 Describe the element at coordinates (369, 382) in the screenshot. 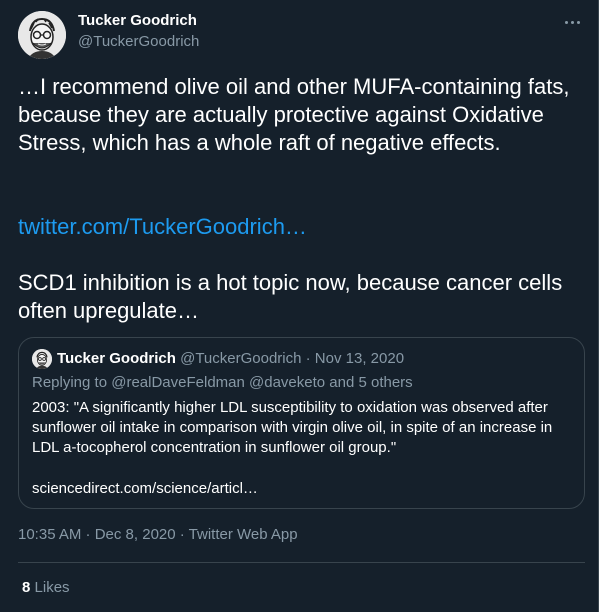

I see `replying-to-suffix: and 5 others` at that location.